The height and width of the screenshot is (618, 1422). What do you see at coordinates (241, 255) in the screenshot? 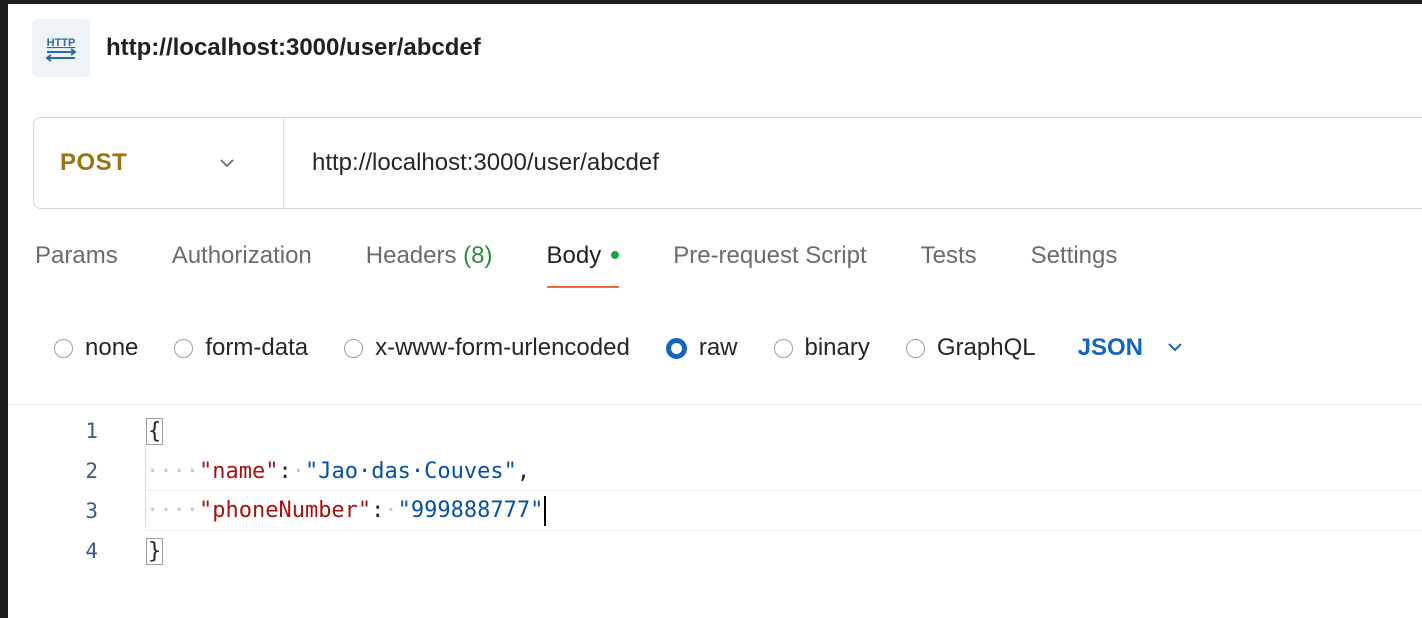
I see `tab-label: Authorization` at bounding box center [241, 255].